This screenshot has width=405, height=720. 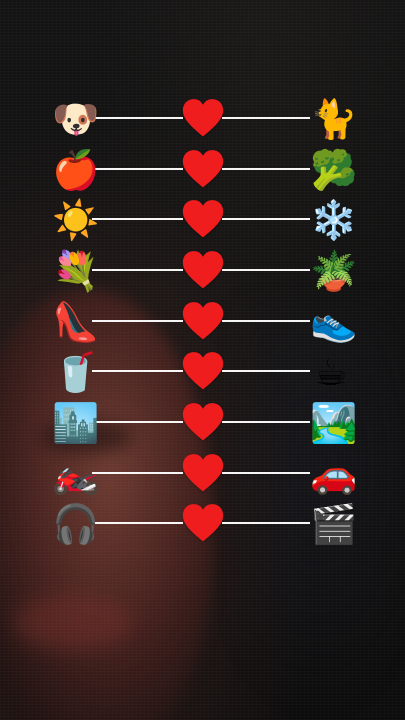 I want to click on pair-row-motorcycle-car: 🏍️ 🚗, so click(x=202, y=473).